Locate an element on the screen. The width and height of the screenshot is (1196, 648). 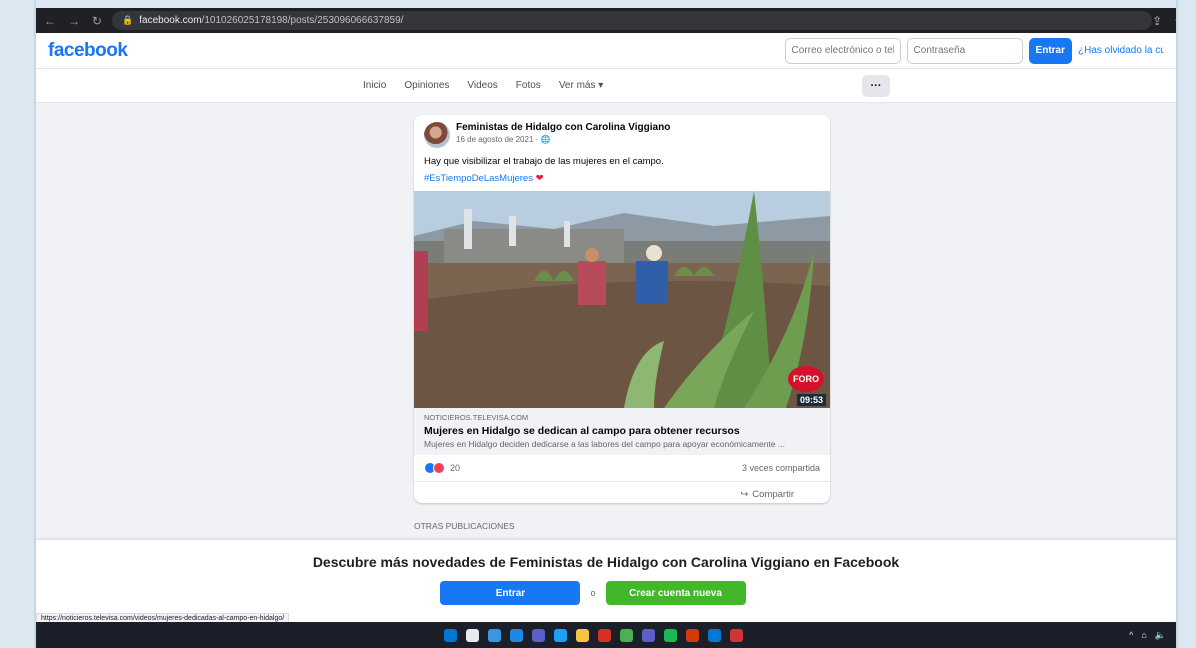
field-scene-image is located at coordinates (622, 299).